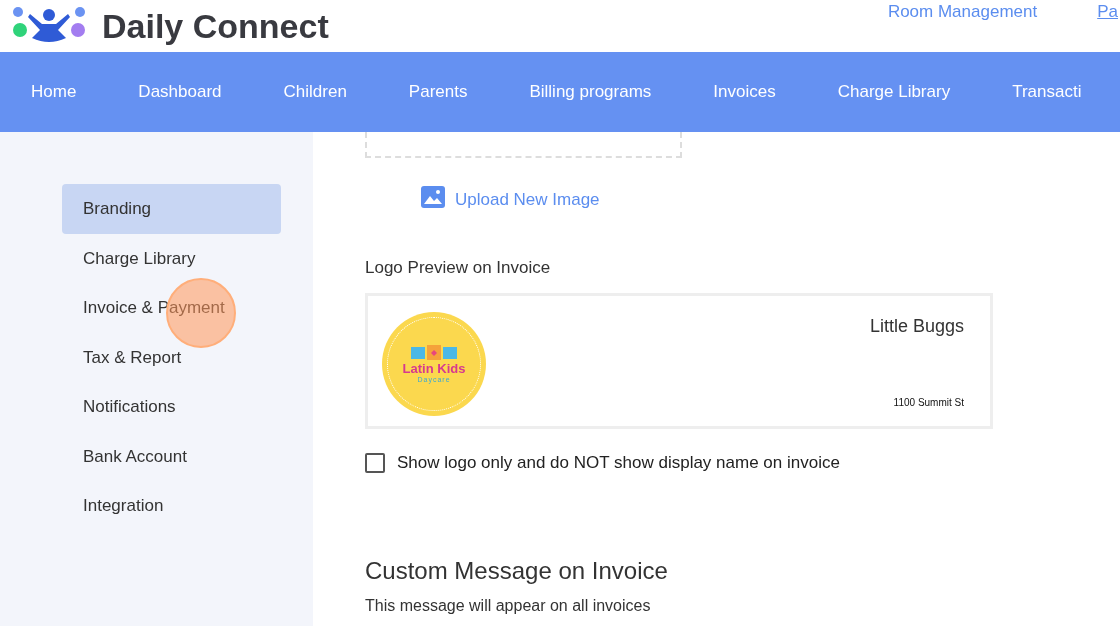  Describe the element at coordinates (171, 357) in the screenshot. I see `sidebar-item: Tax & Report` at that location.